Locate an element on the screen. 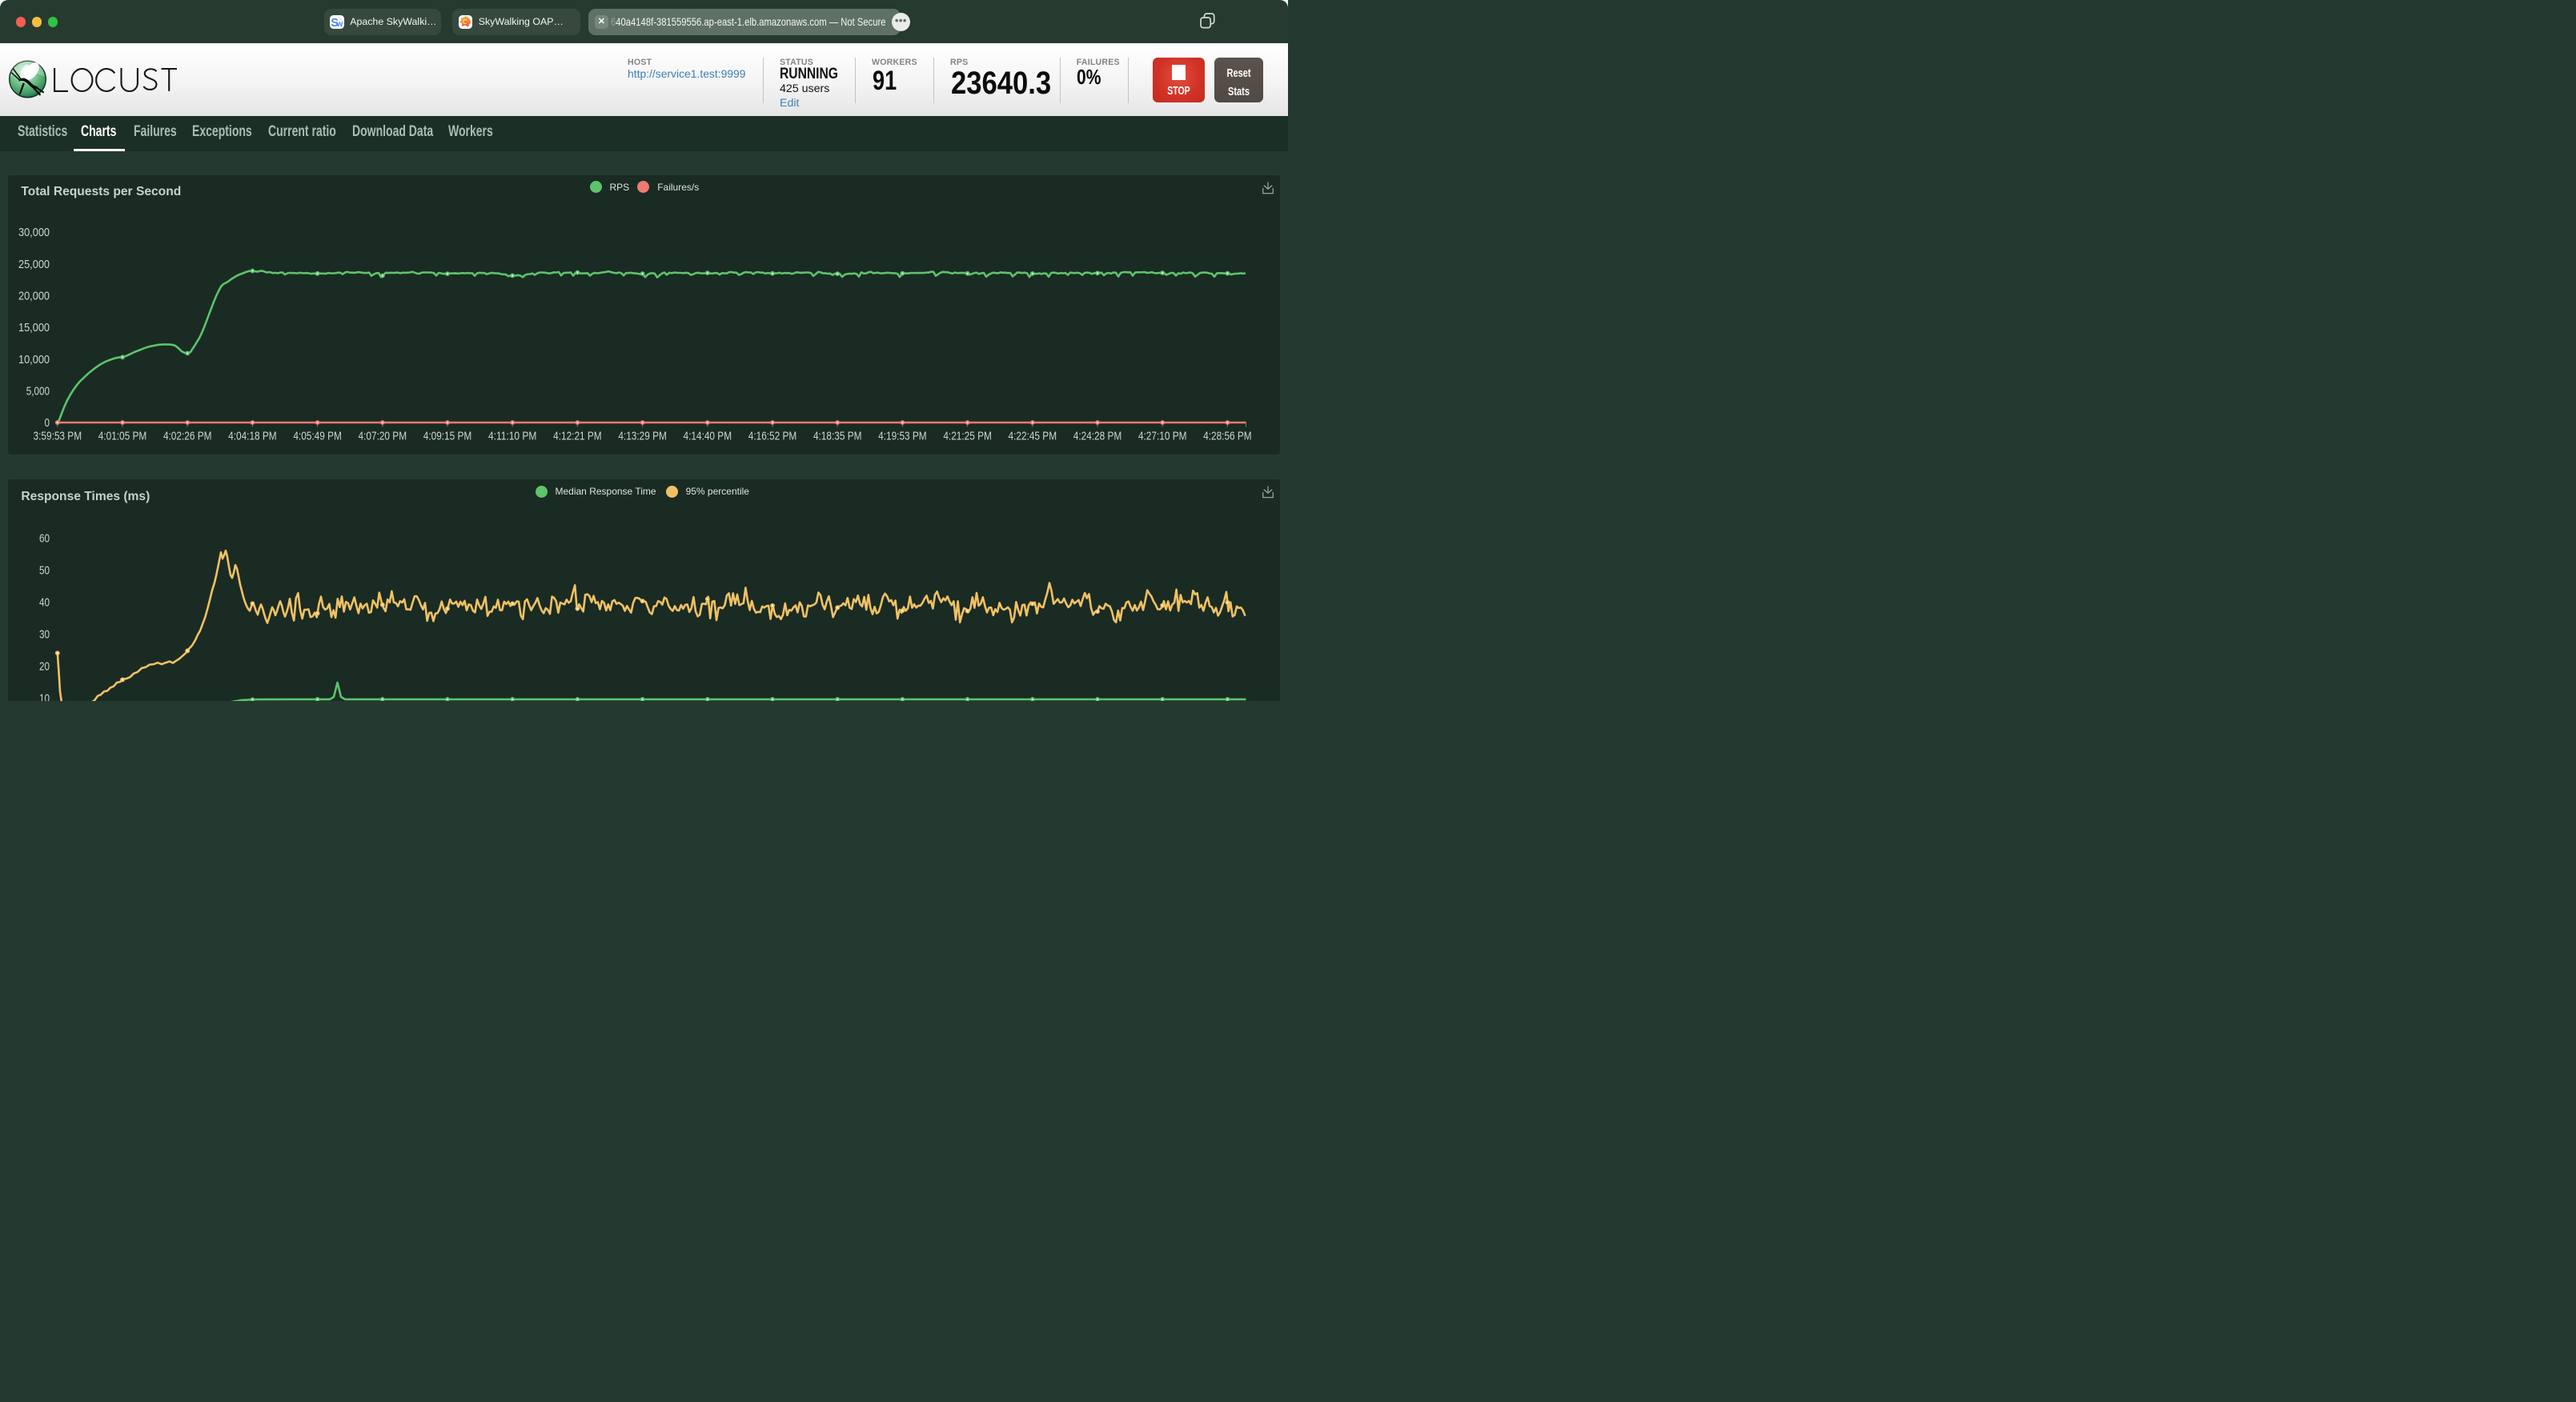 The width and height of the screenshot is (2576, 1402). svg-text: 40 is located at coordinates (44, 604).